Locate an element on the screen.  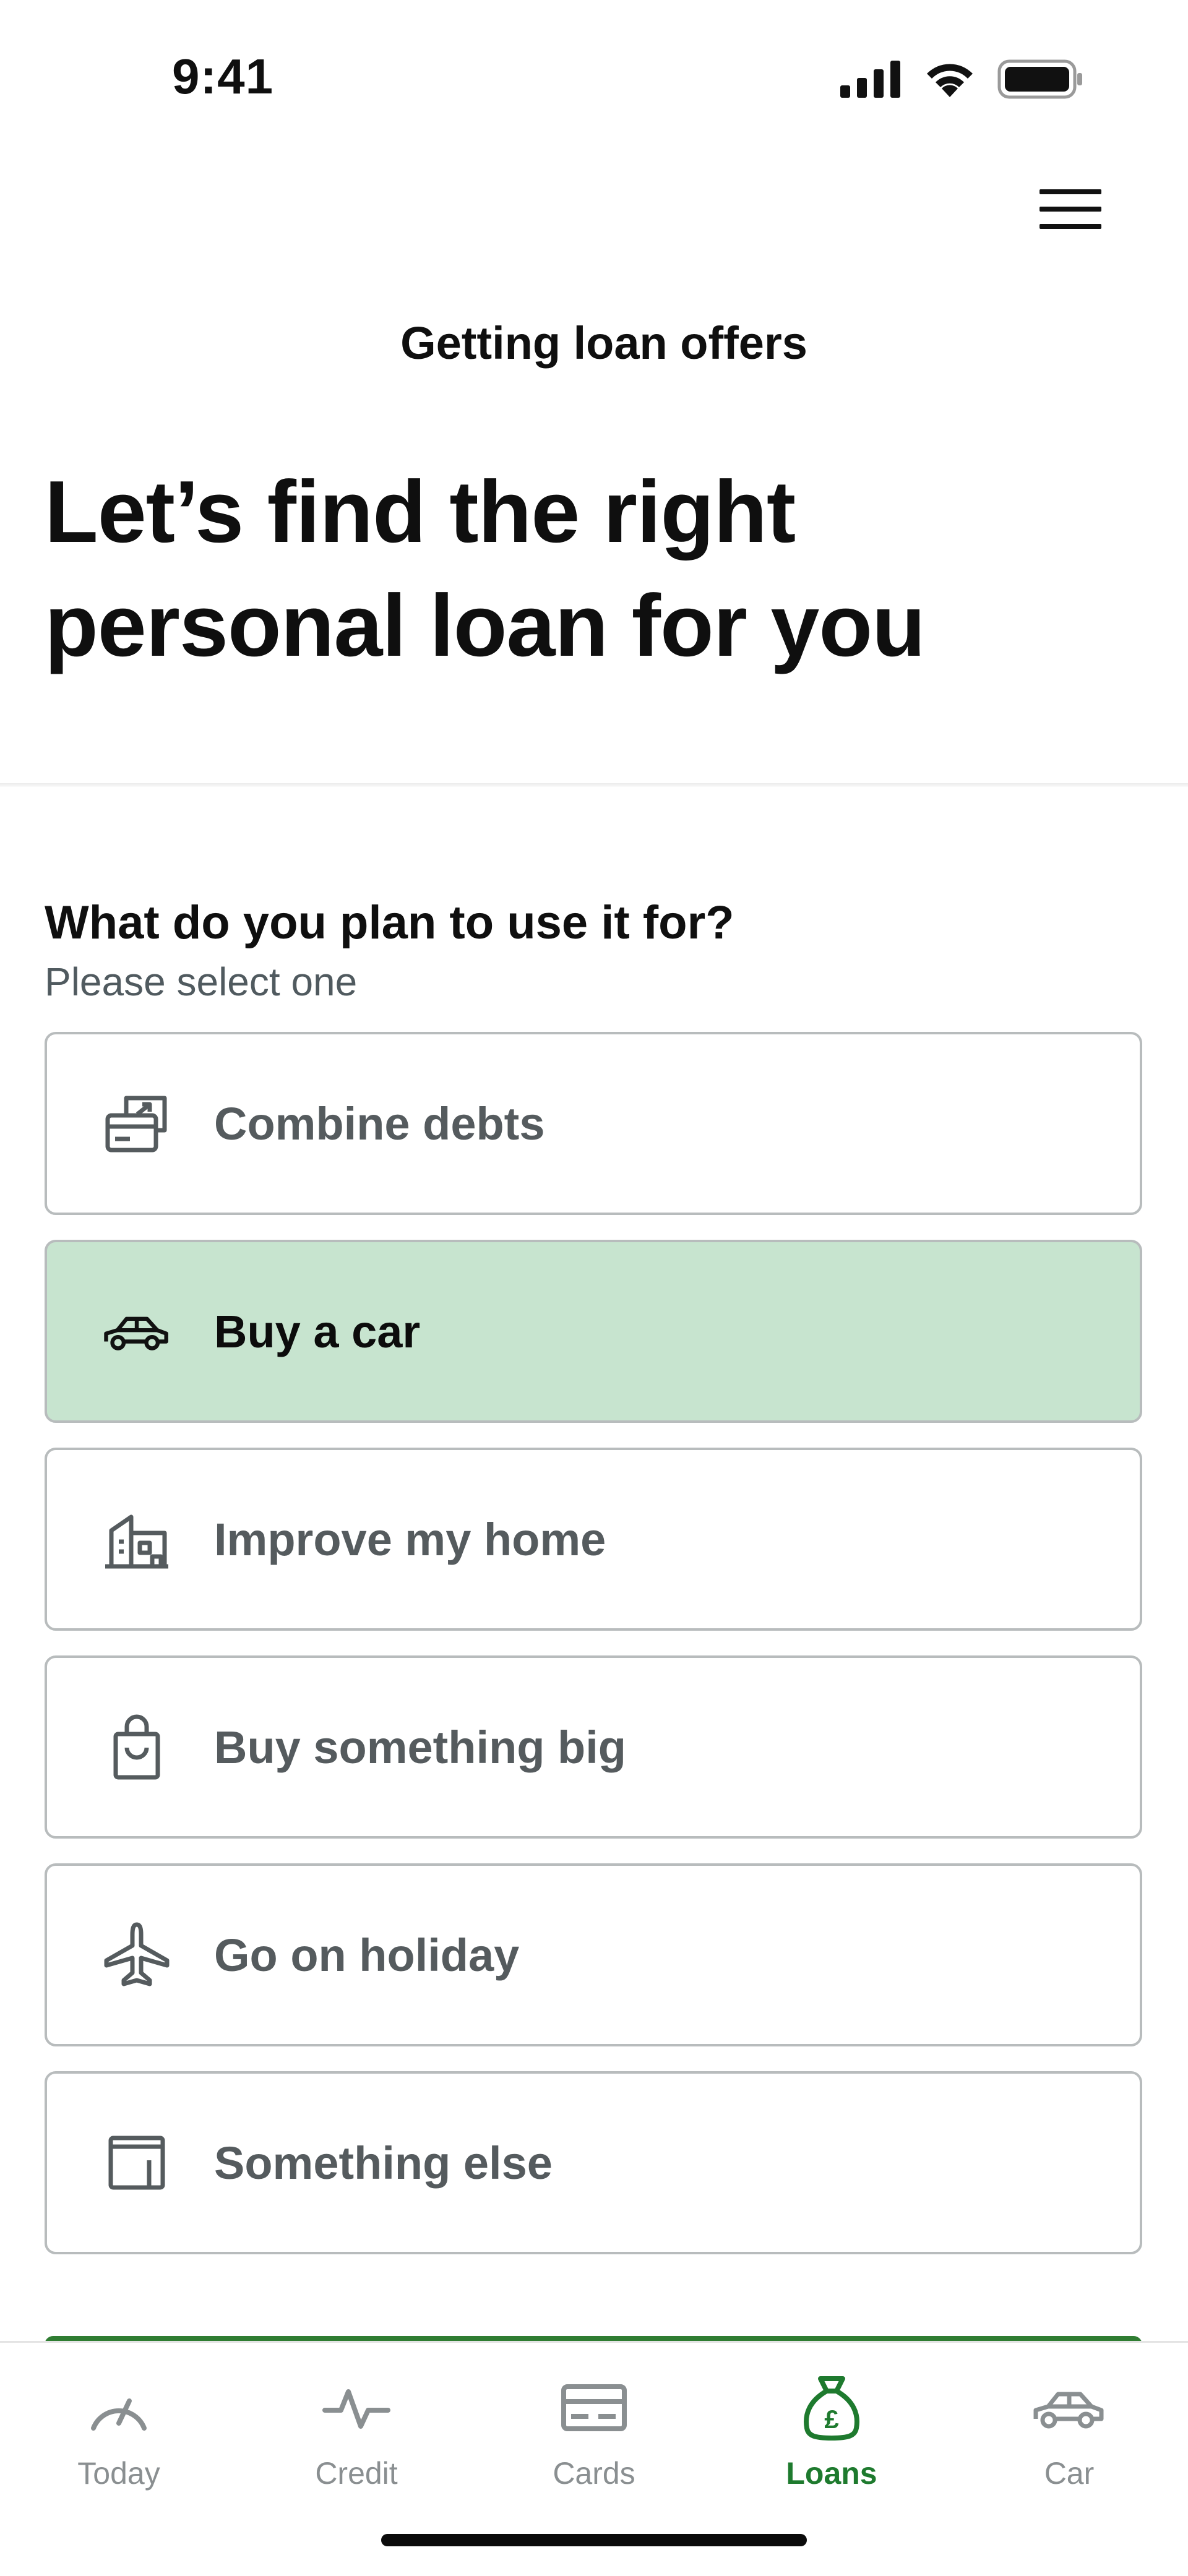
wallet-icon is located at coordinates (137, 2163).